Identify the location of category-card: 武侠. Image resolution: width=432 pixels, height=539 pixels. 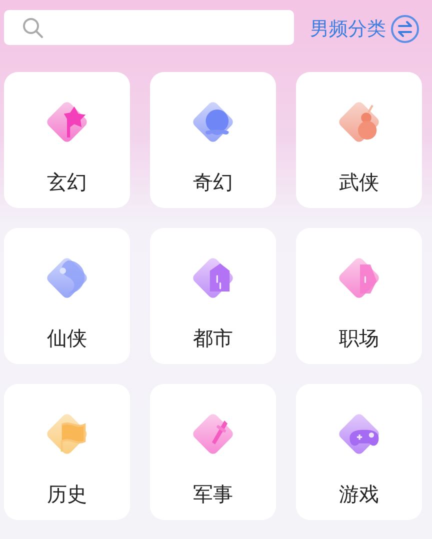
(359, 140).